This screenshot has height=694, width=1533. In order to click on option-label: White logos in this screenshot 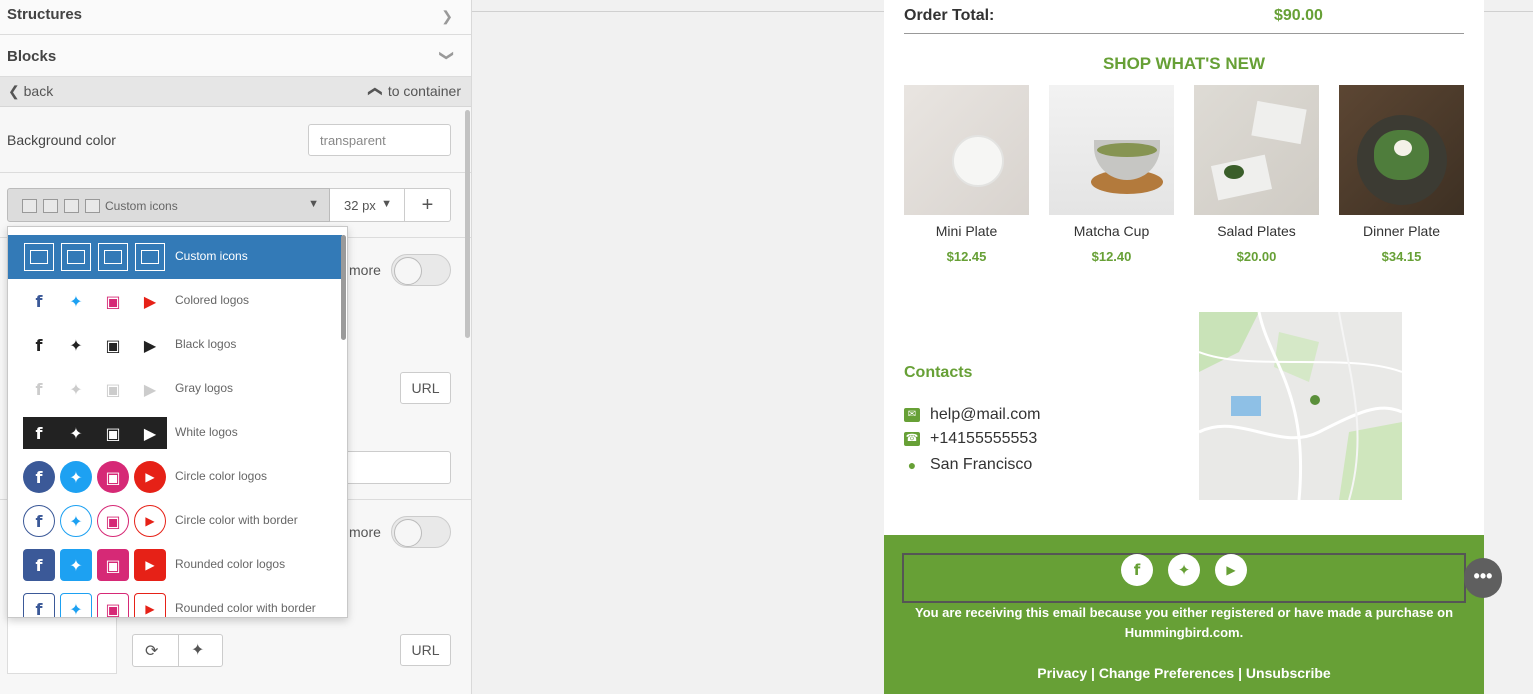, I will do `click(206, 432)`.